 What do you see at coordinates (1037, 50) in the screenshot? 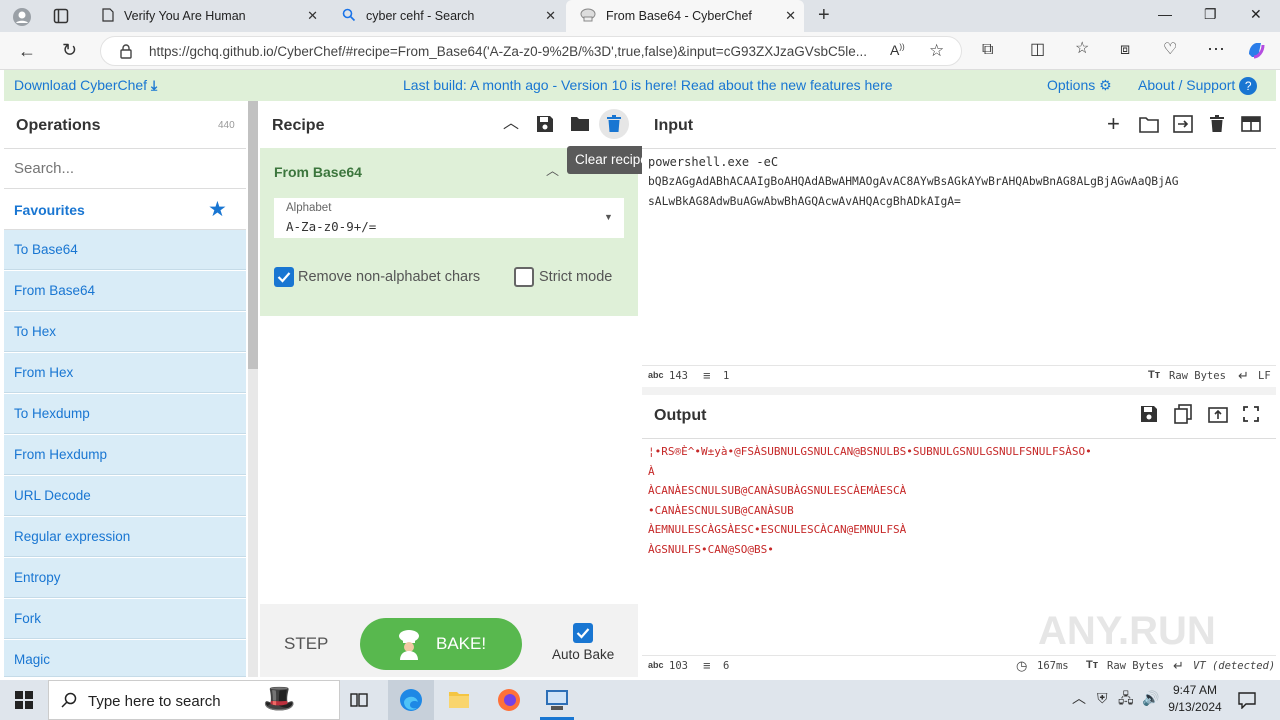
I see `split-screen-icon: ◫` at bounding box center [1037, 50].